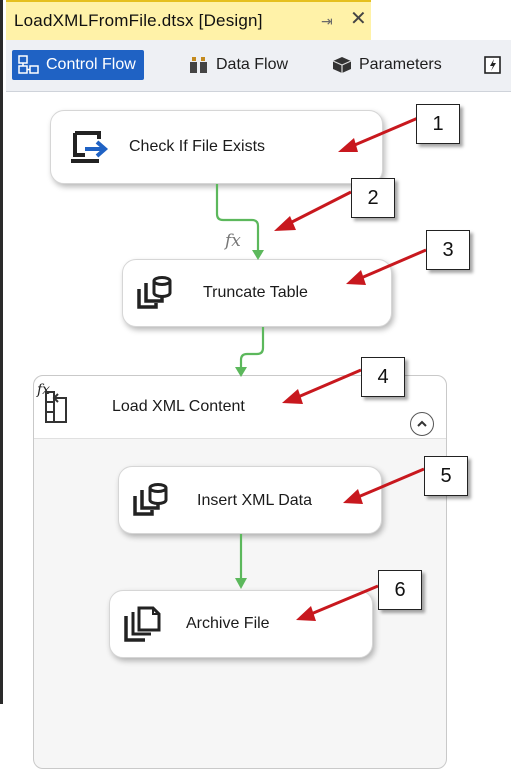 This screenshot has width=511, height=769. Describe the element at coordinates (258, 255) in the screenshot. I see `precedence-arrow-1-head` at that location.